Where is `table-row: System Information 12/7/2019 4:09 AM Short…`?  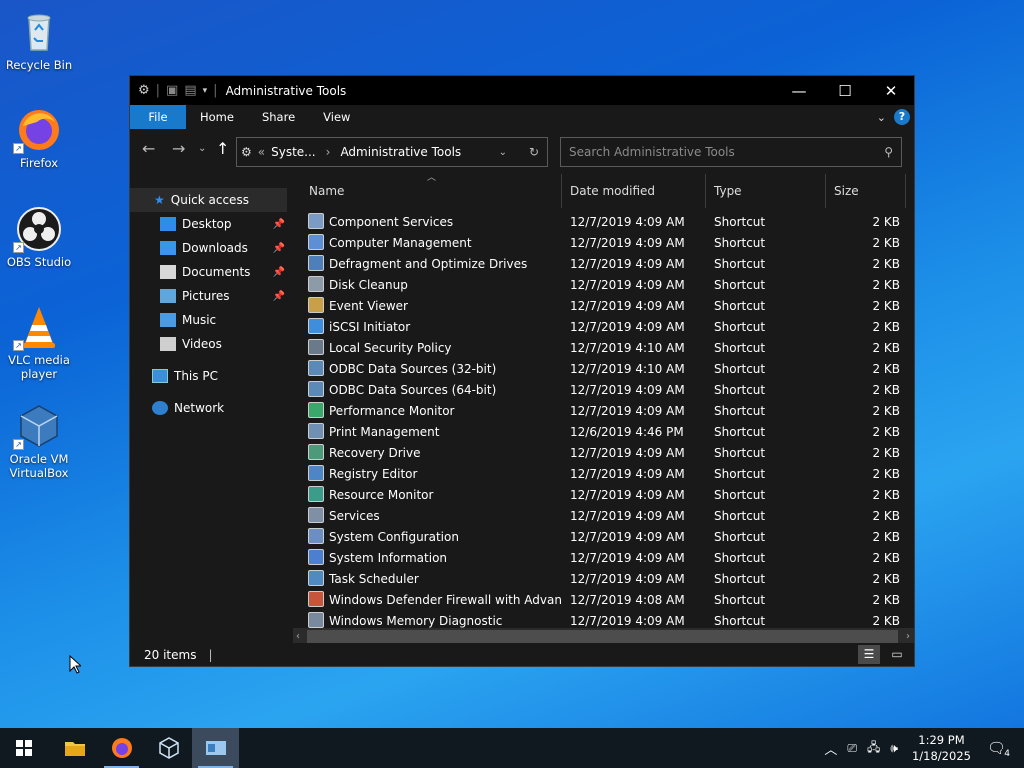 table-row: System Information 12/7/2019 4:09 AM Short… is located at coordinates (604, 557).